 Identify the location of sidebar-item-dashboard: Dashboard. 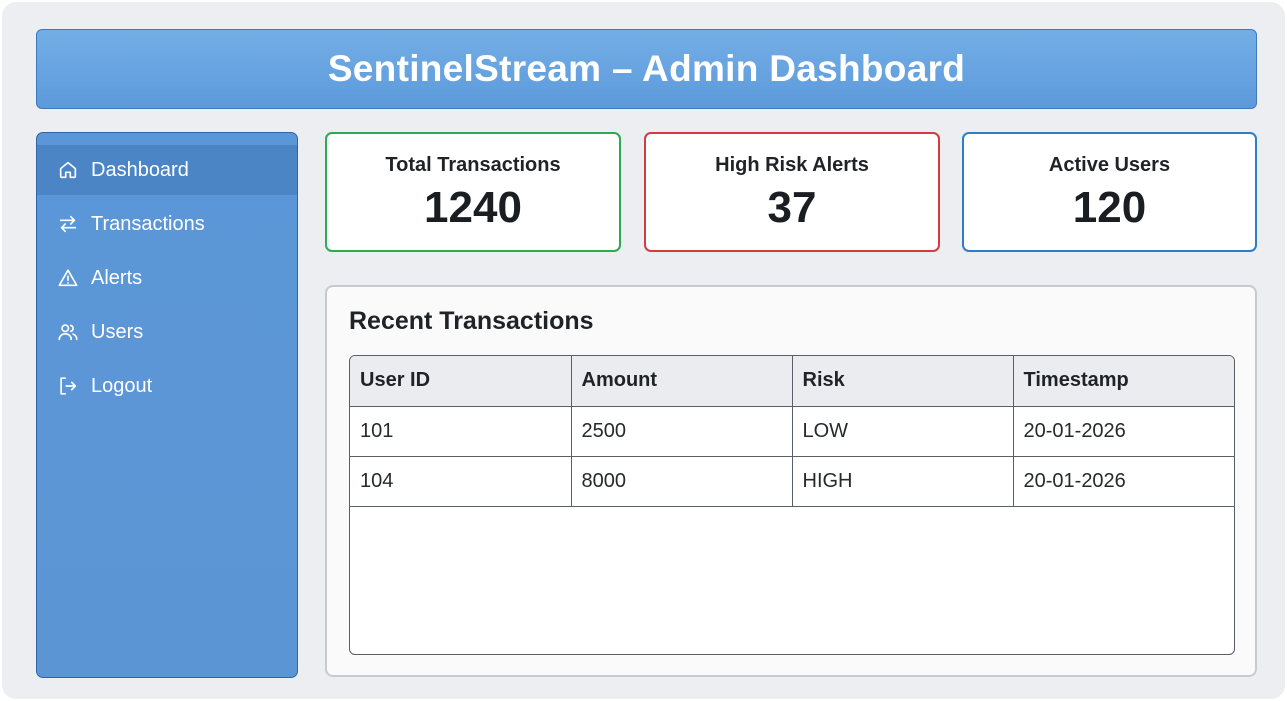
(167, 170).